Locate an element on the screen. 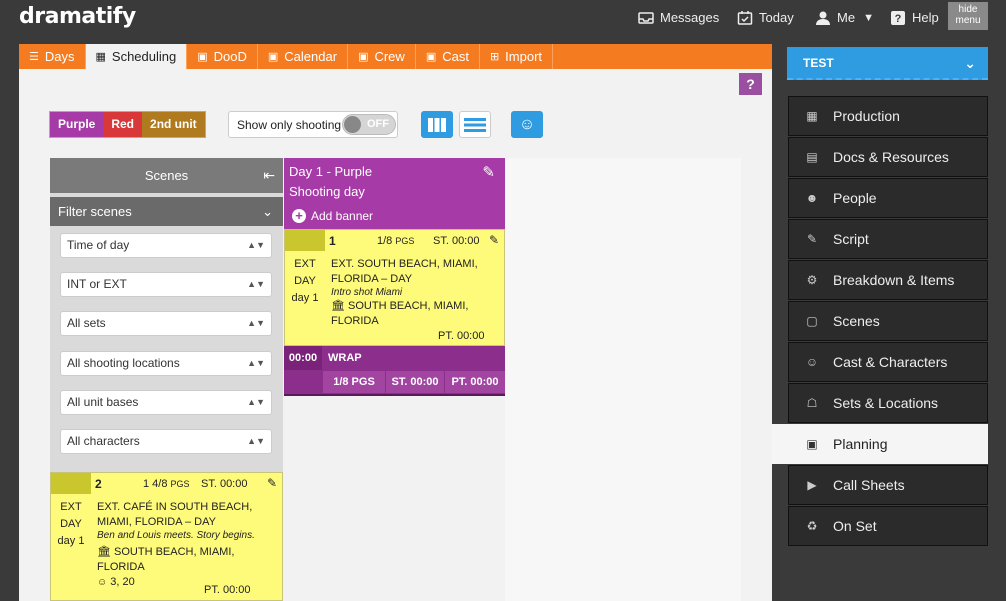  columns-icon is located at coordinates (437, 124).